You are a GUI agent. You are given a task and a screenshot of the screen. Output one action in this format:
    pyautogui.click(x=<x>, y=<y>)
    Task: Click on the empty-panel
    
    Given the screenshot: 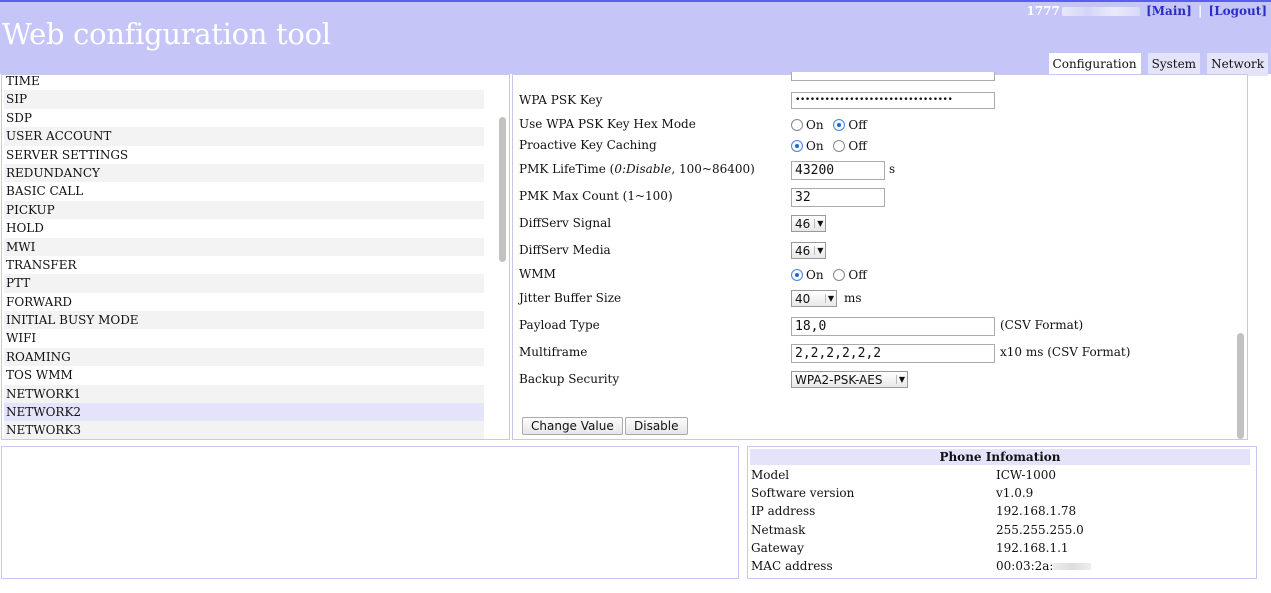 What is the action you would take?
    pyautogui.click(x=370, y=512)
    